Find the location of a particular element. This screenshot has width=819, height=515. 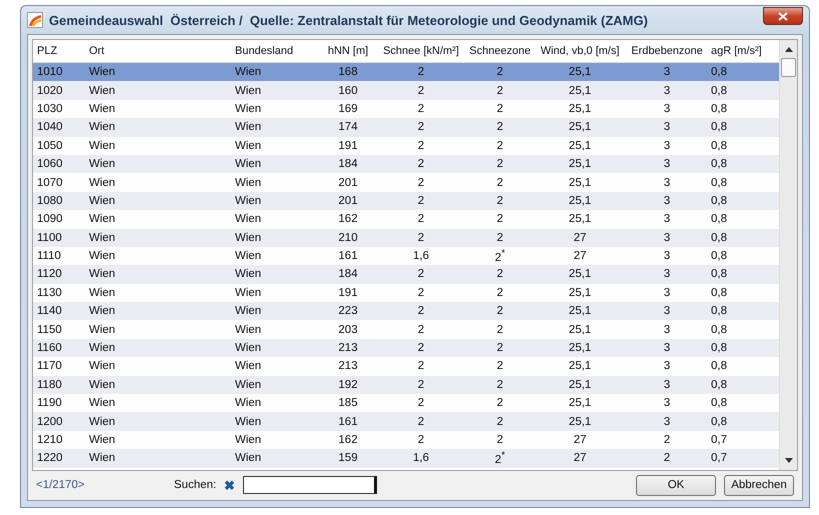

table-row: 1200 Wien Wien 161 2 2 25,1 3 0,8 is located at coordinates (406, 421).